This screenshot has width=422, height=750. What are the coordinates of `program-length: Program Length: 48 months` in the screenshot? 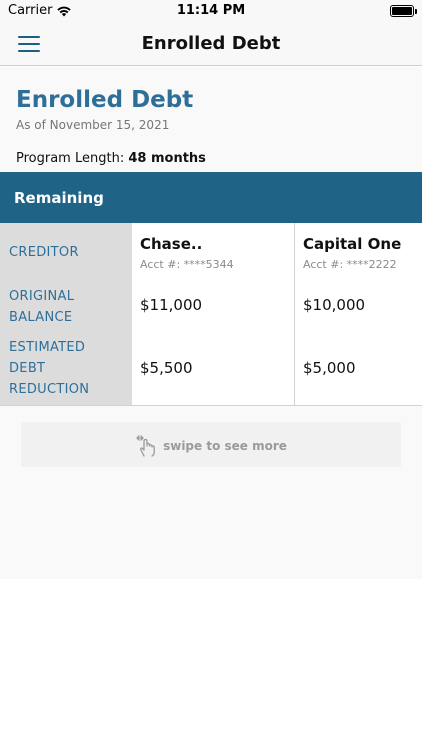 It's located at (111, 158).